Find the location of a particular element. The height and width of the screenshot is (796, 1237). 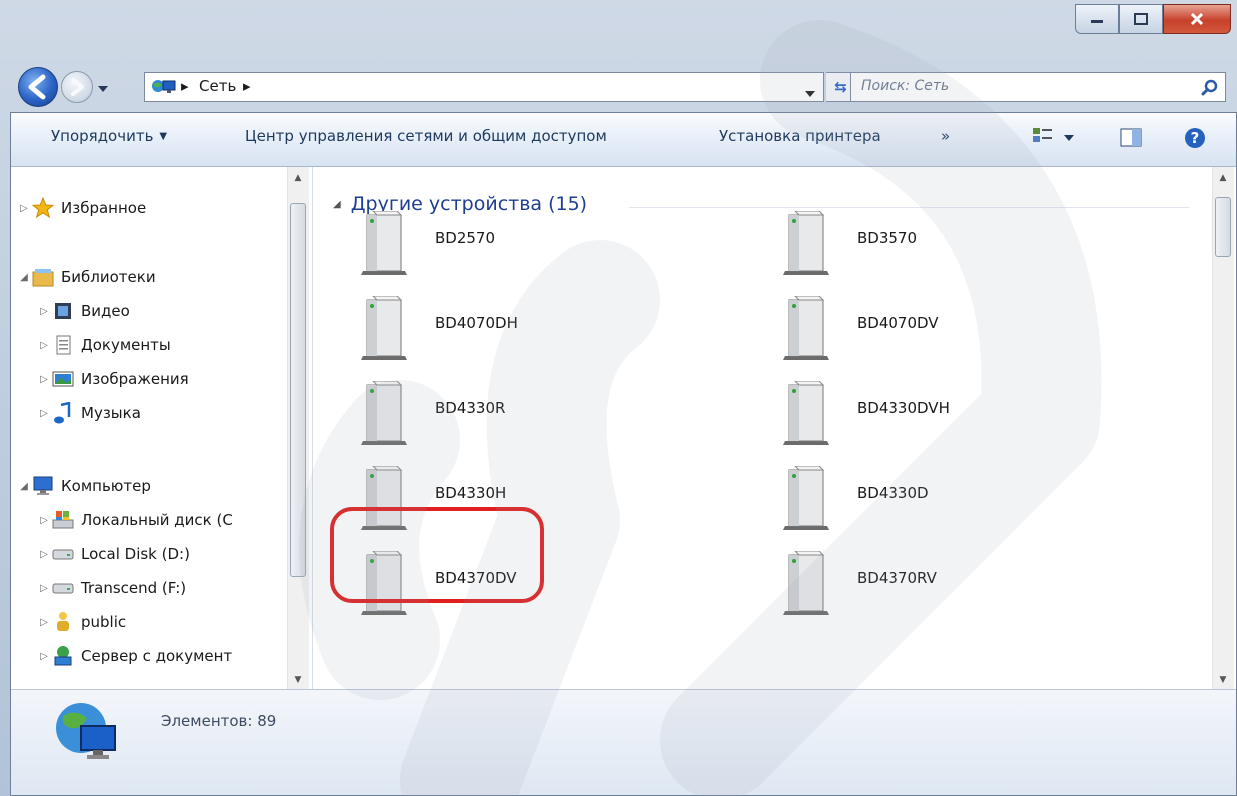

sidebar-item-disk-d: ▷ Local Disk (D:) is located at coordinates (113, 554).